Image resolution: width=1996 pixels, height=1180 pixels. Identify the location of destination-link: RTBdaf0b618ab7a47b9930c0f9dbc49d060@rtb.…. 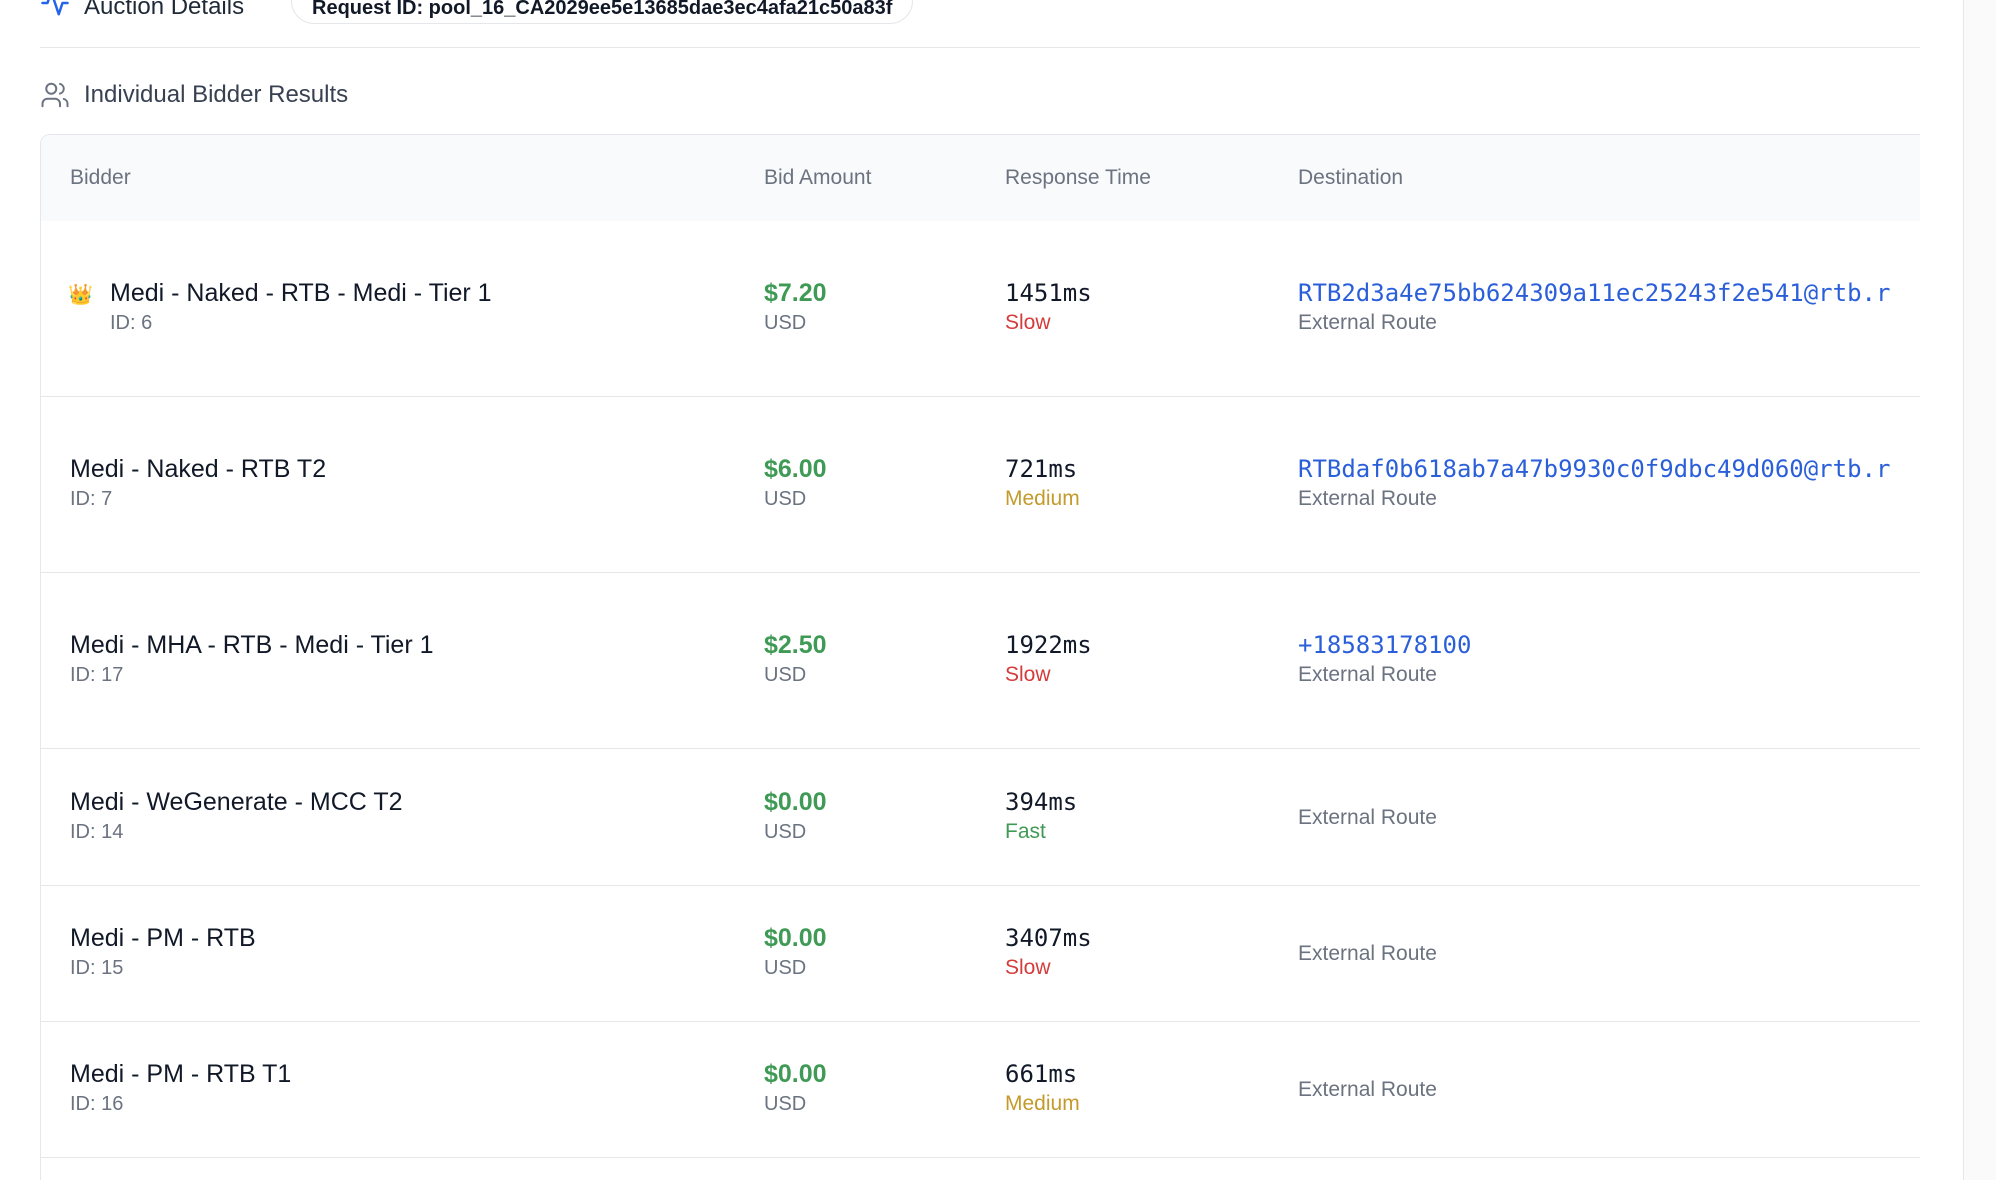
(1609, 469).